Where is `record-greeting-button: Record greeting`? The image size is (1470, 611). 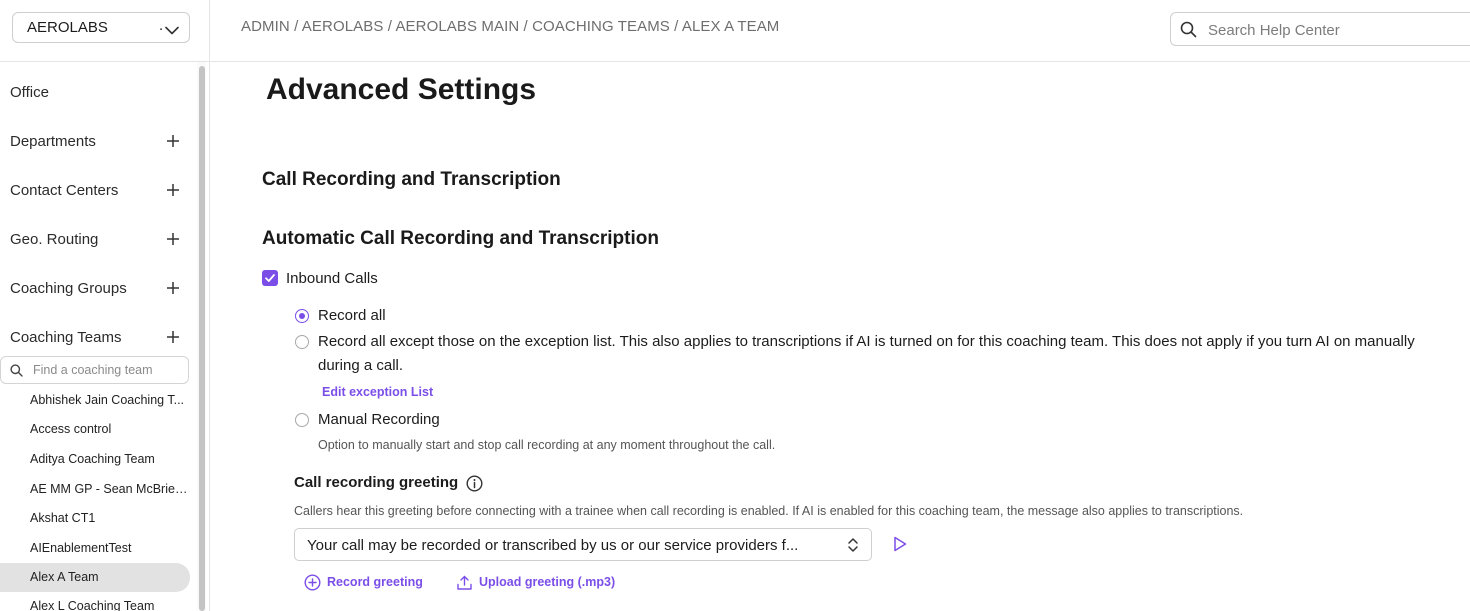
record-greeting-button: Record greeting is located at coordinates (369, 583).